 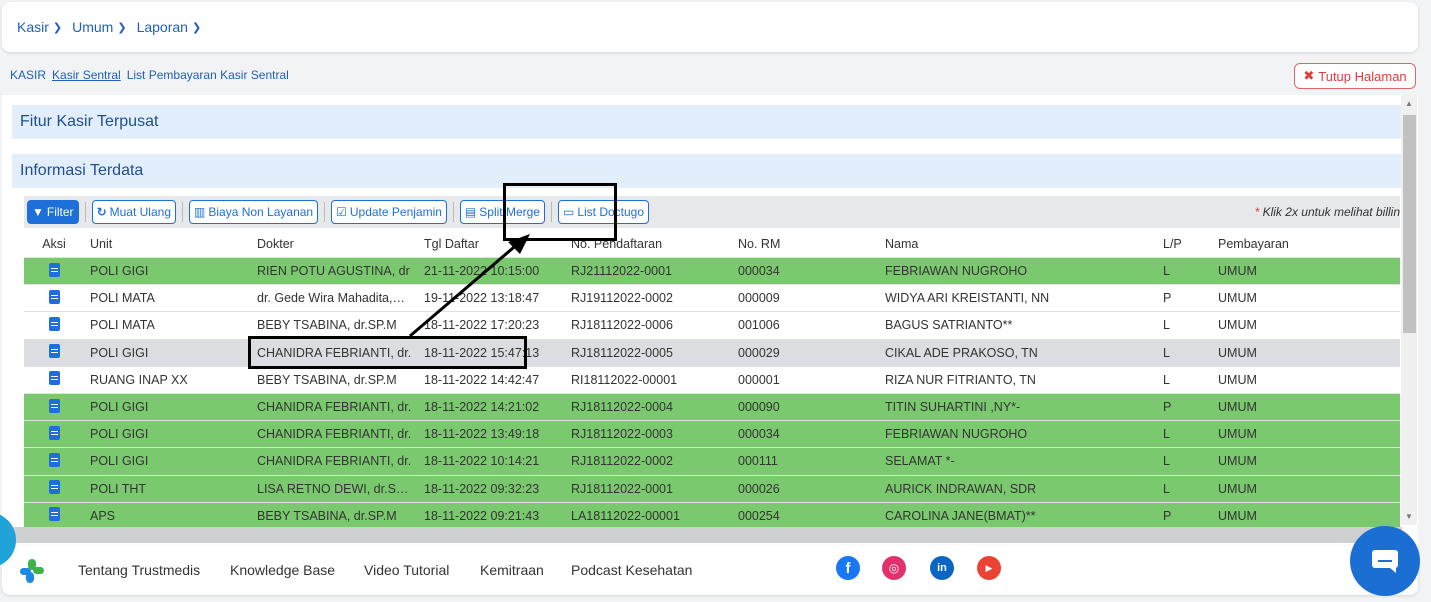 What do you see at coordinates (122, 27) in the screenshot?
I see `chevron-down-icon: ❯` at bounding box center [122, 27].